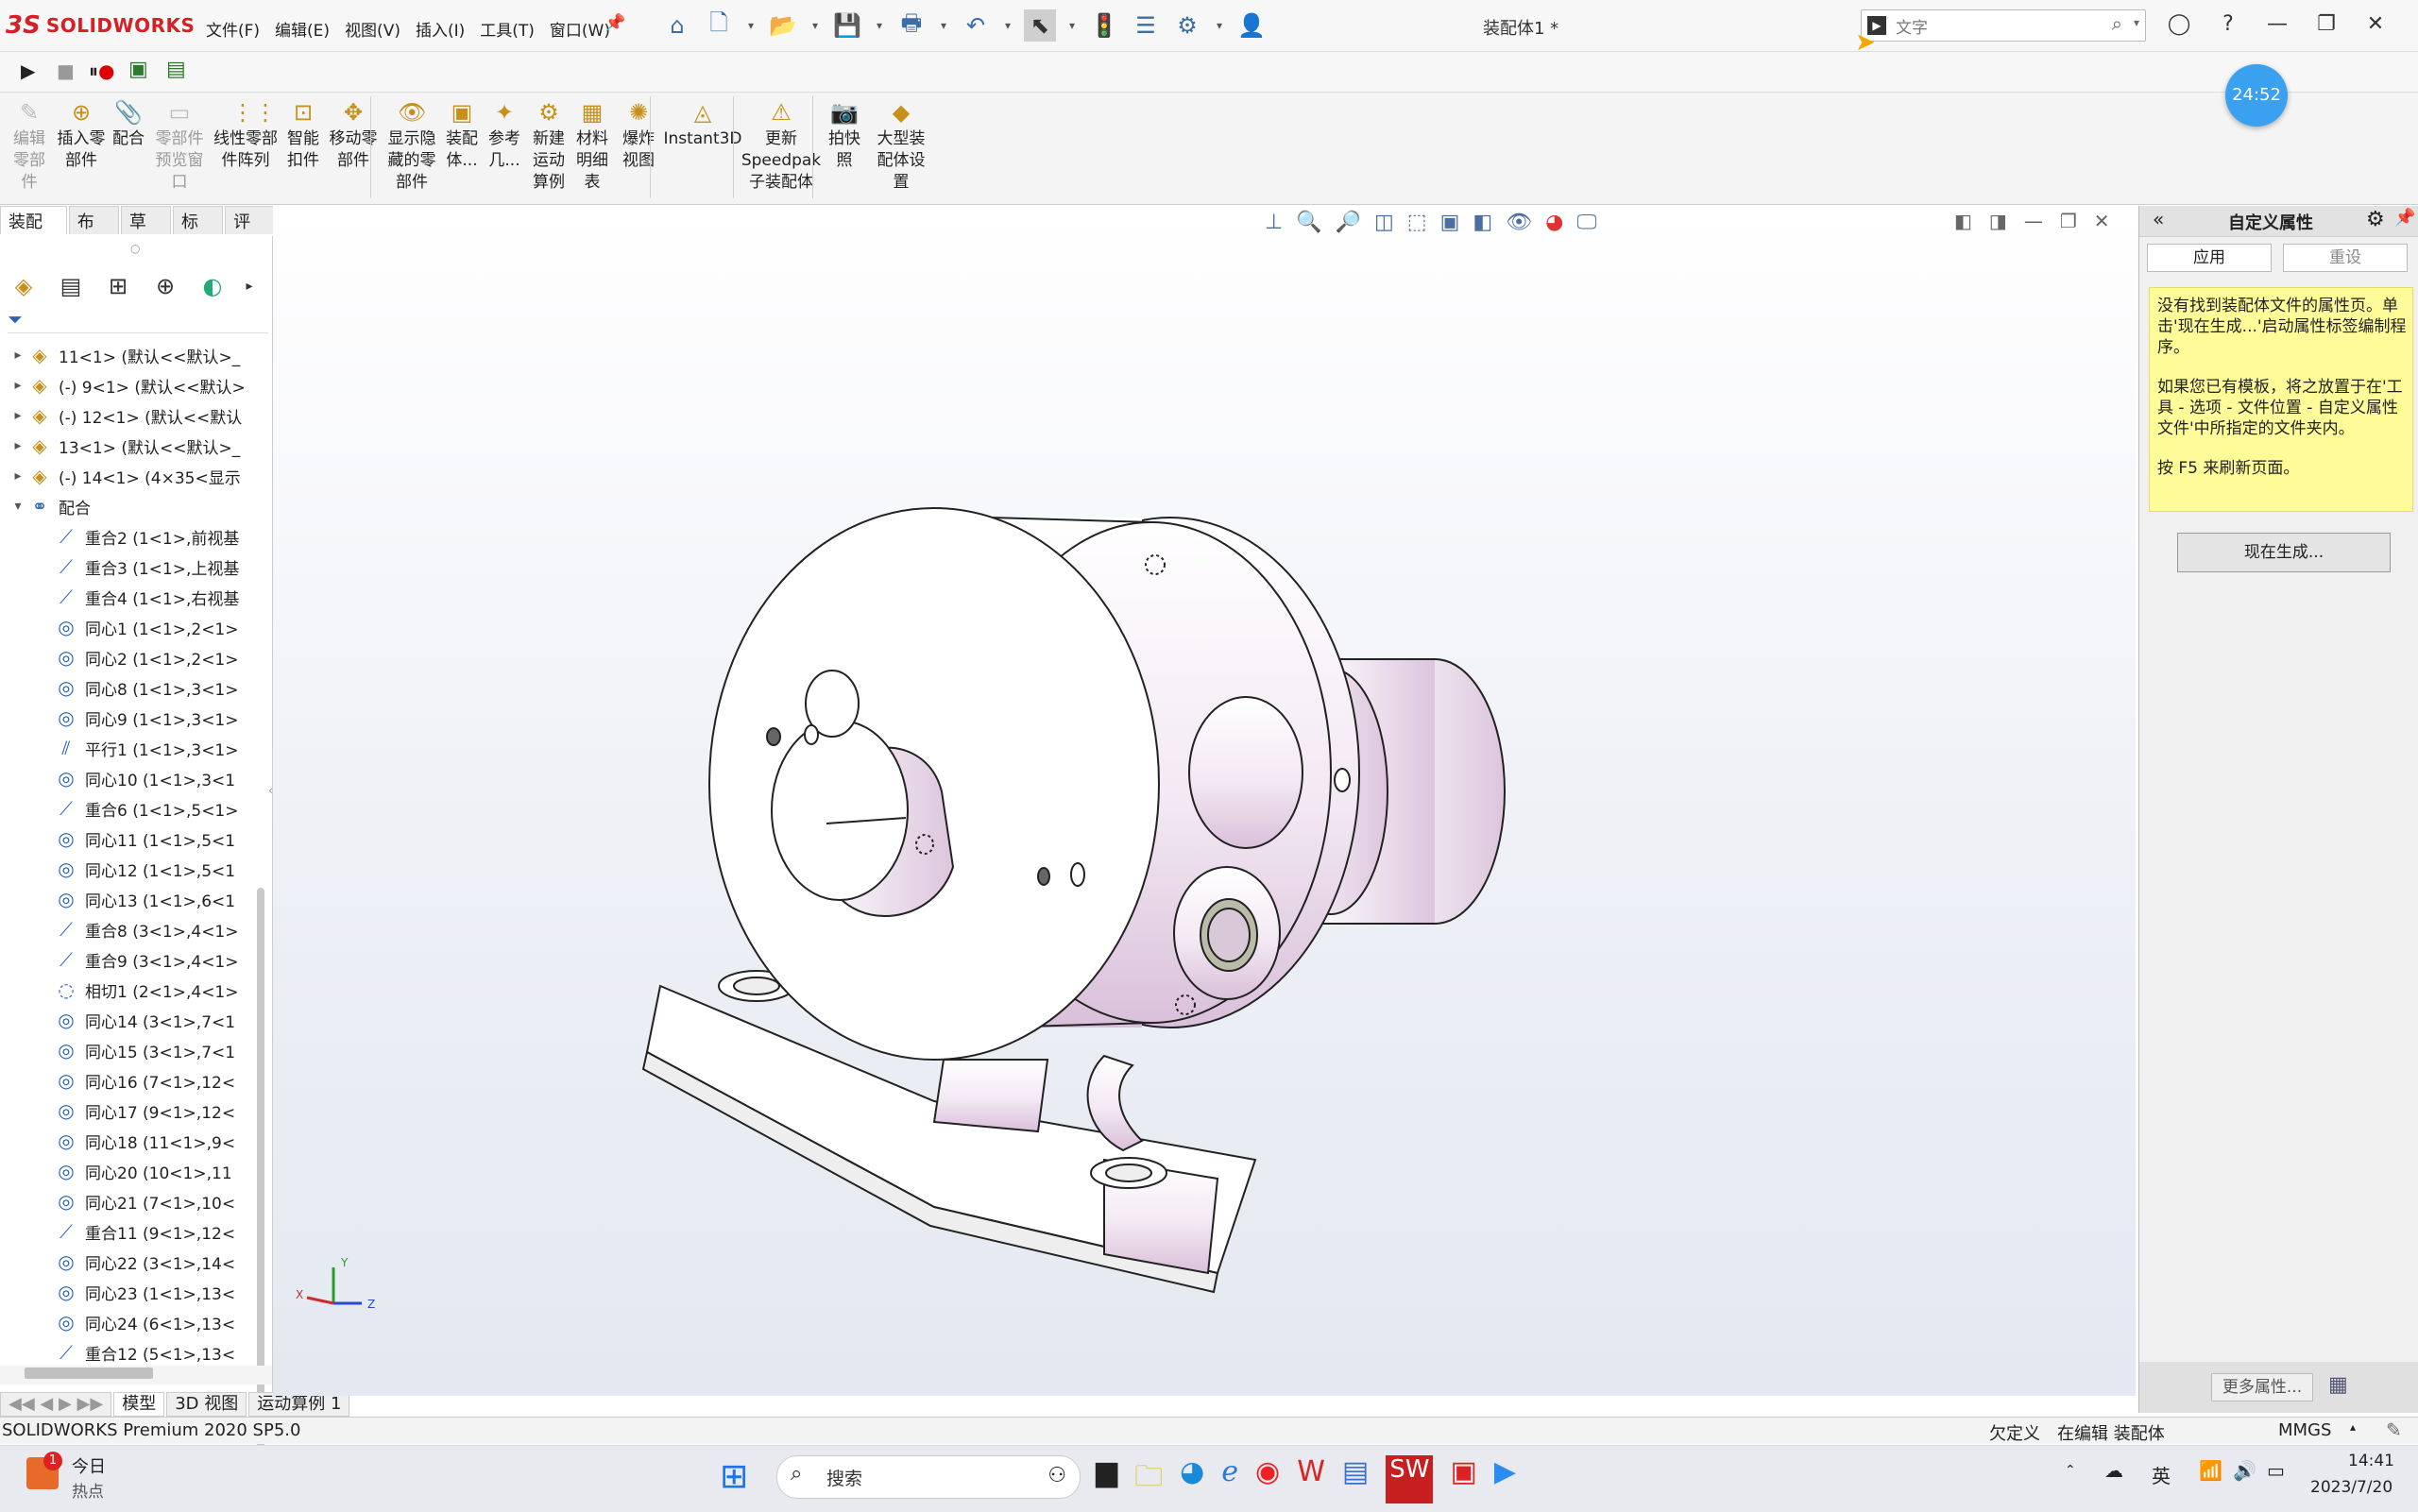 The height and width of the screenshot is (1512, 2418). I want to click on command-tab: 评估, so click(250, 232).